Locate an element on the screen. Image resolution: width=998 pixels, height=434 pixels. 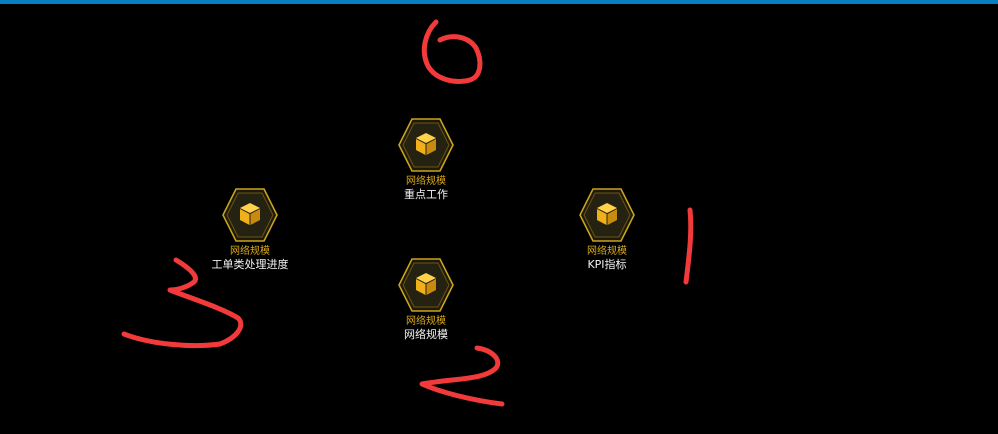
node-label: 重点工作 is located at coordinates (426, 194).